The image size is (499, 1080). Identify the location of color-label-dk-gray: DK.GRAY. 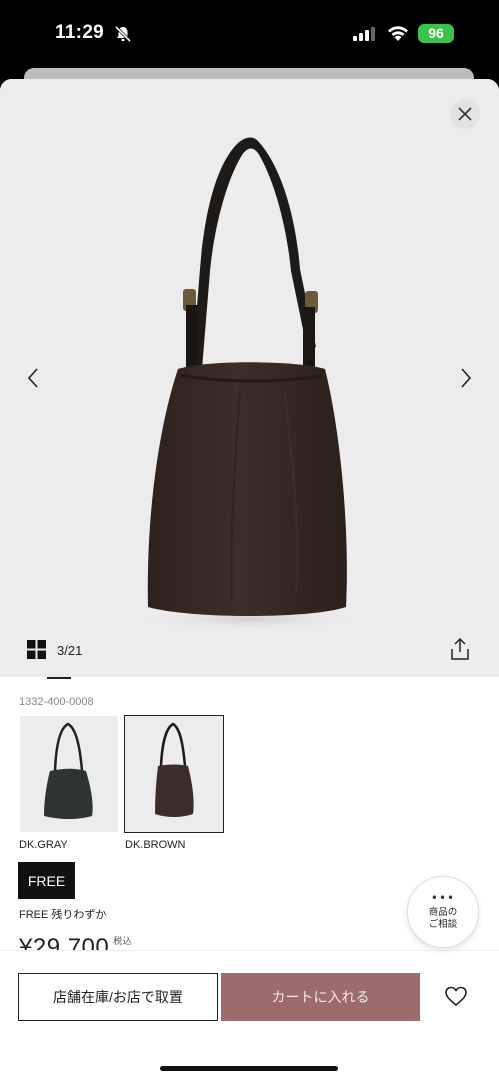
(43, 845).